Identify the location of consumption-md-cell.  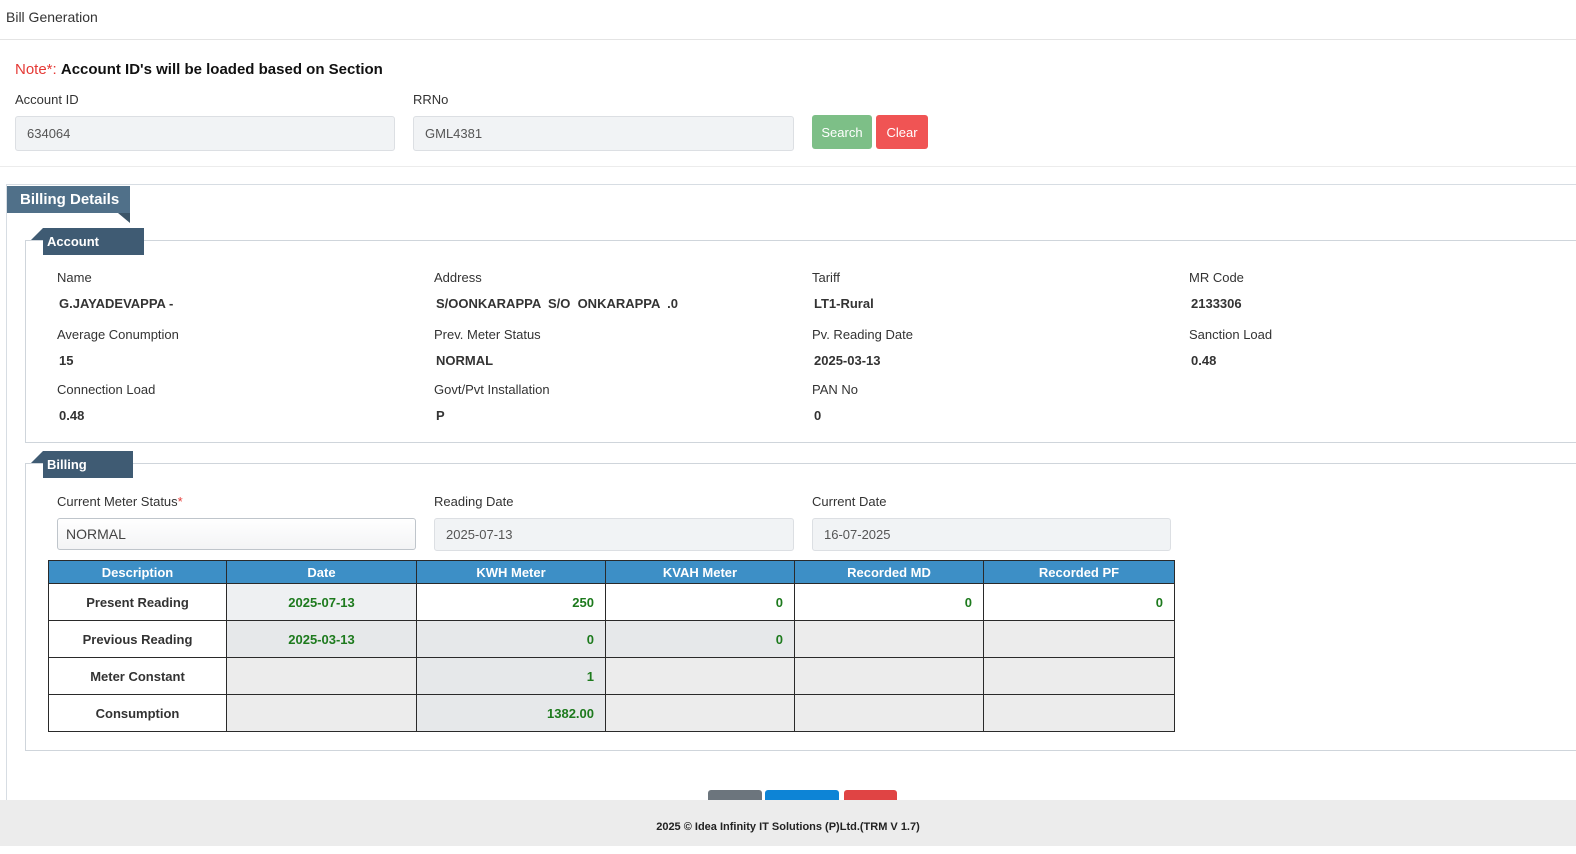
(889, 713).